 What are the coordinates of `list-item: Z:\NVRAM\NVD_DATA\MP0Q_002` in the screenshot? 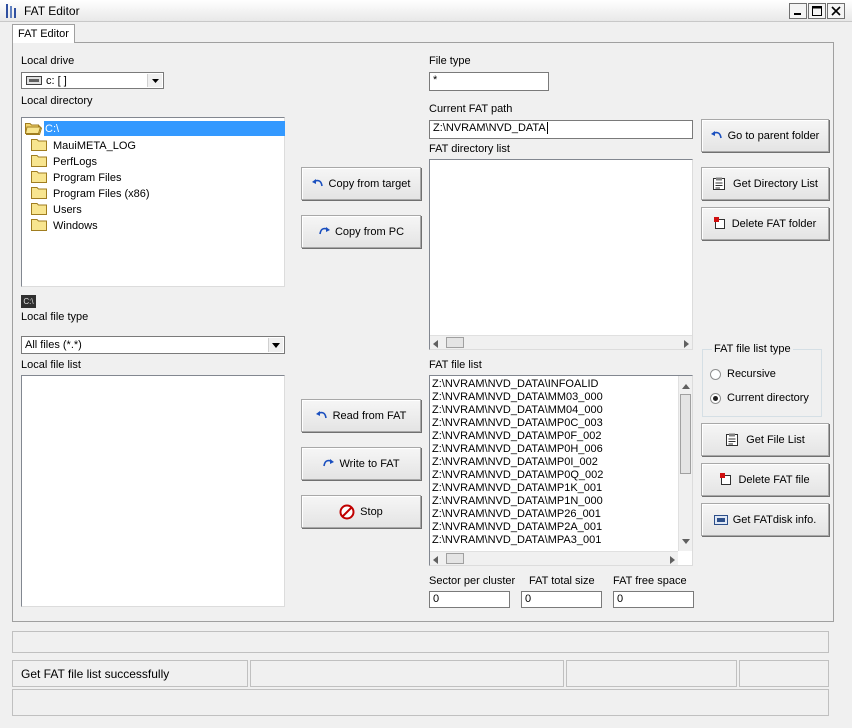 It's located at (517, 475).